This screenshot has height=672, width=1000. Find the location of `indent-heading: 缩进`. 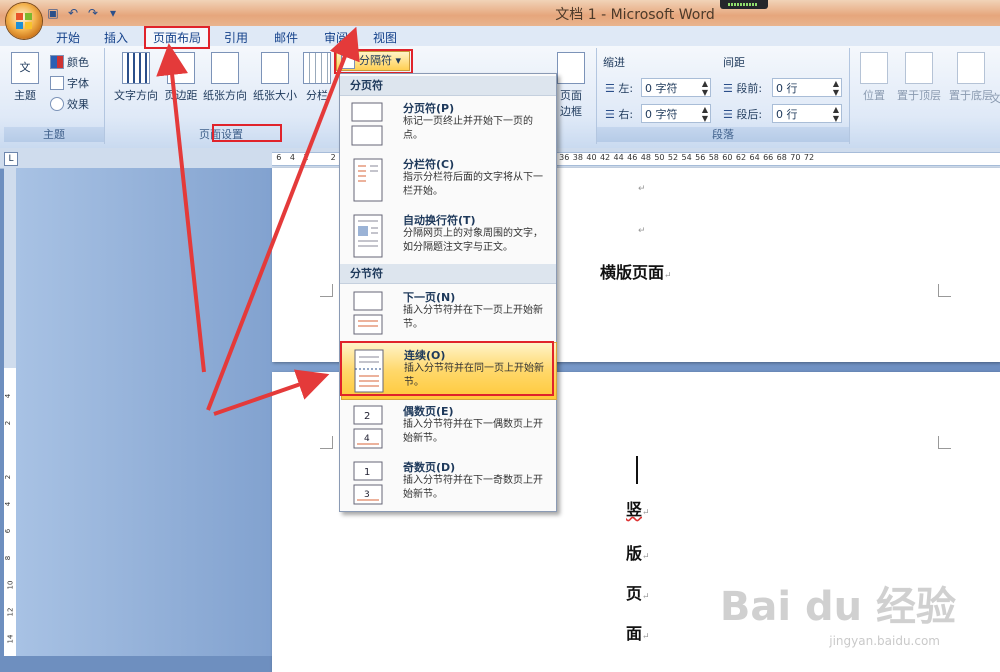

indent-heading: 缩进 is located at coordinates (614, 62).